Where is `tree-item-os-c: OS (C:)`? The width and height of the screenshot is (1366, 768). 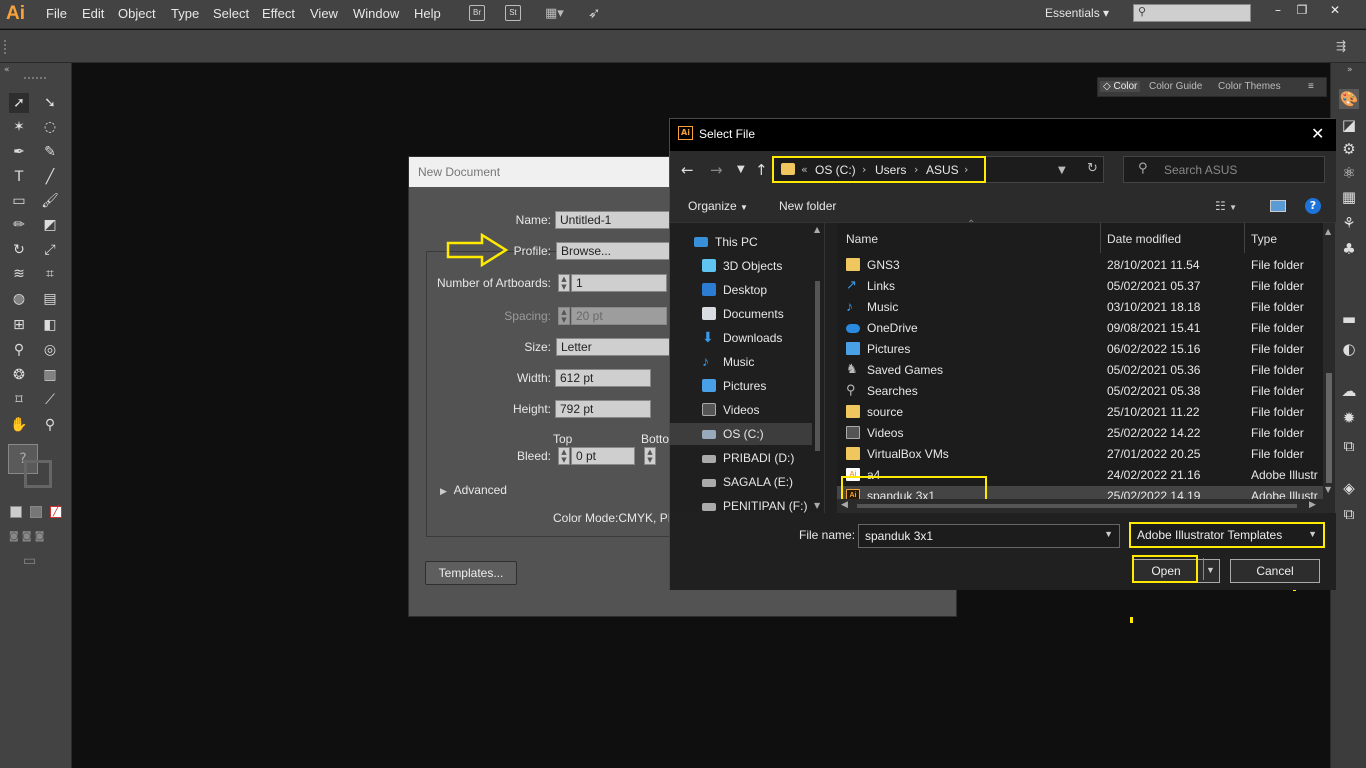
tree-item-os-c: OS (C:) is located at coordinates (745, 434).